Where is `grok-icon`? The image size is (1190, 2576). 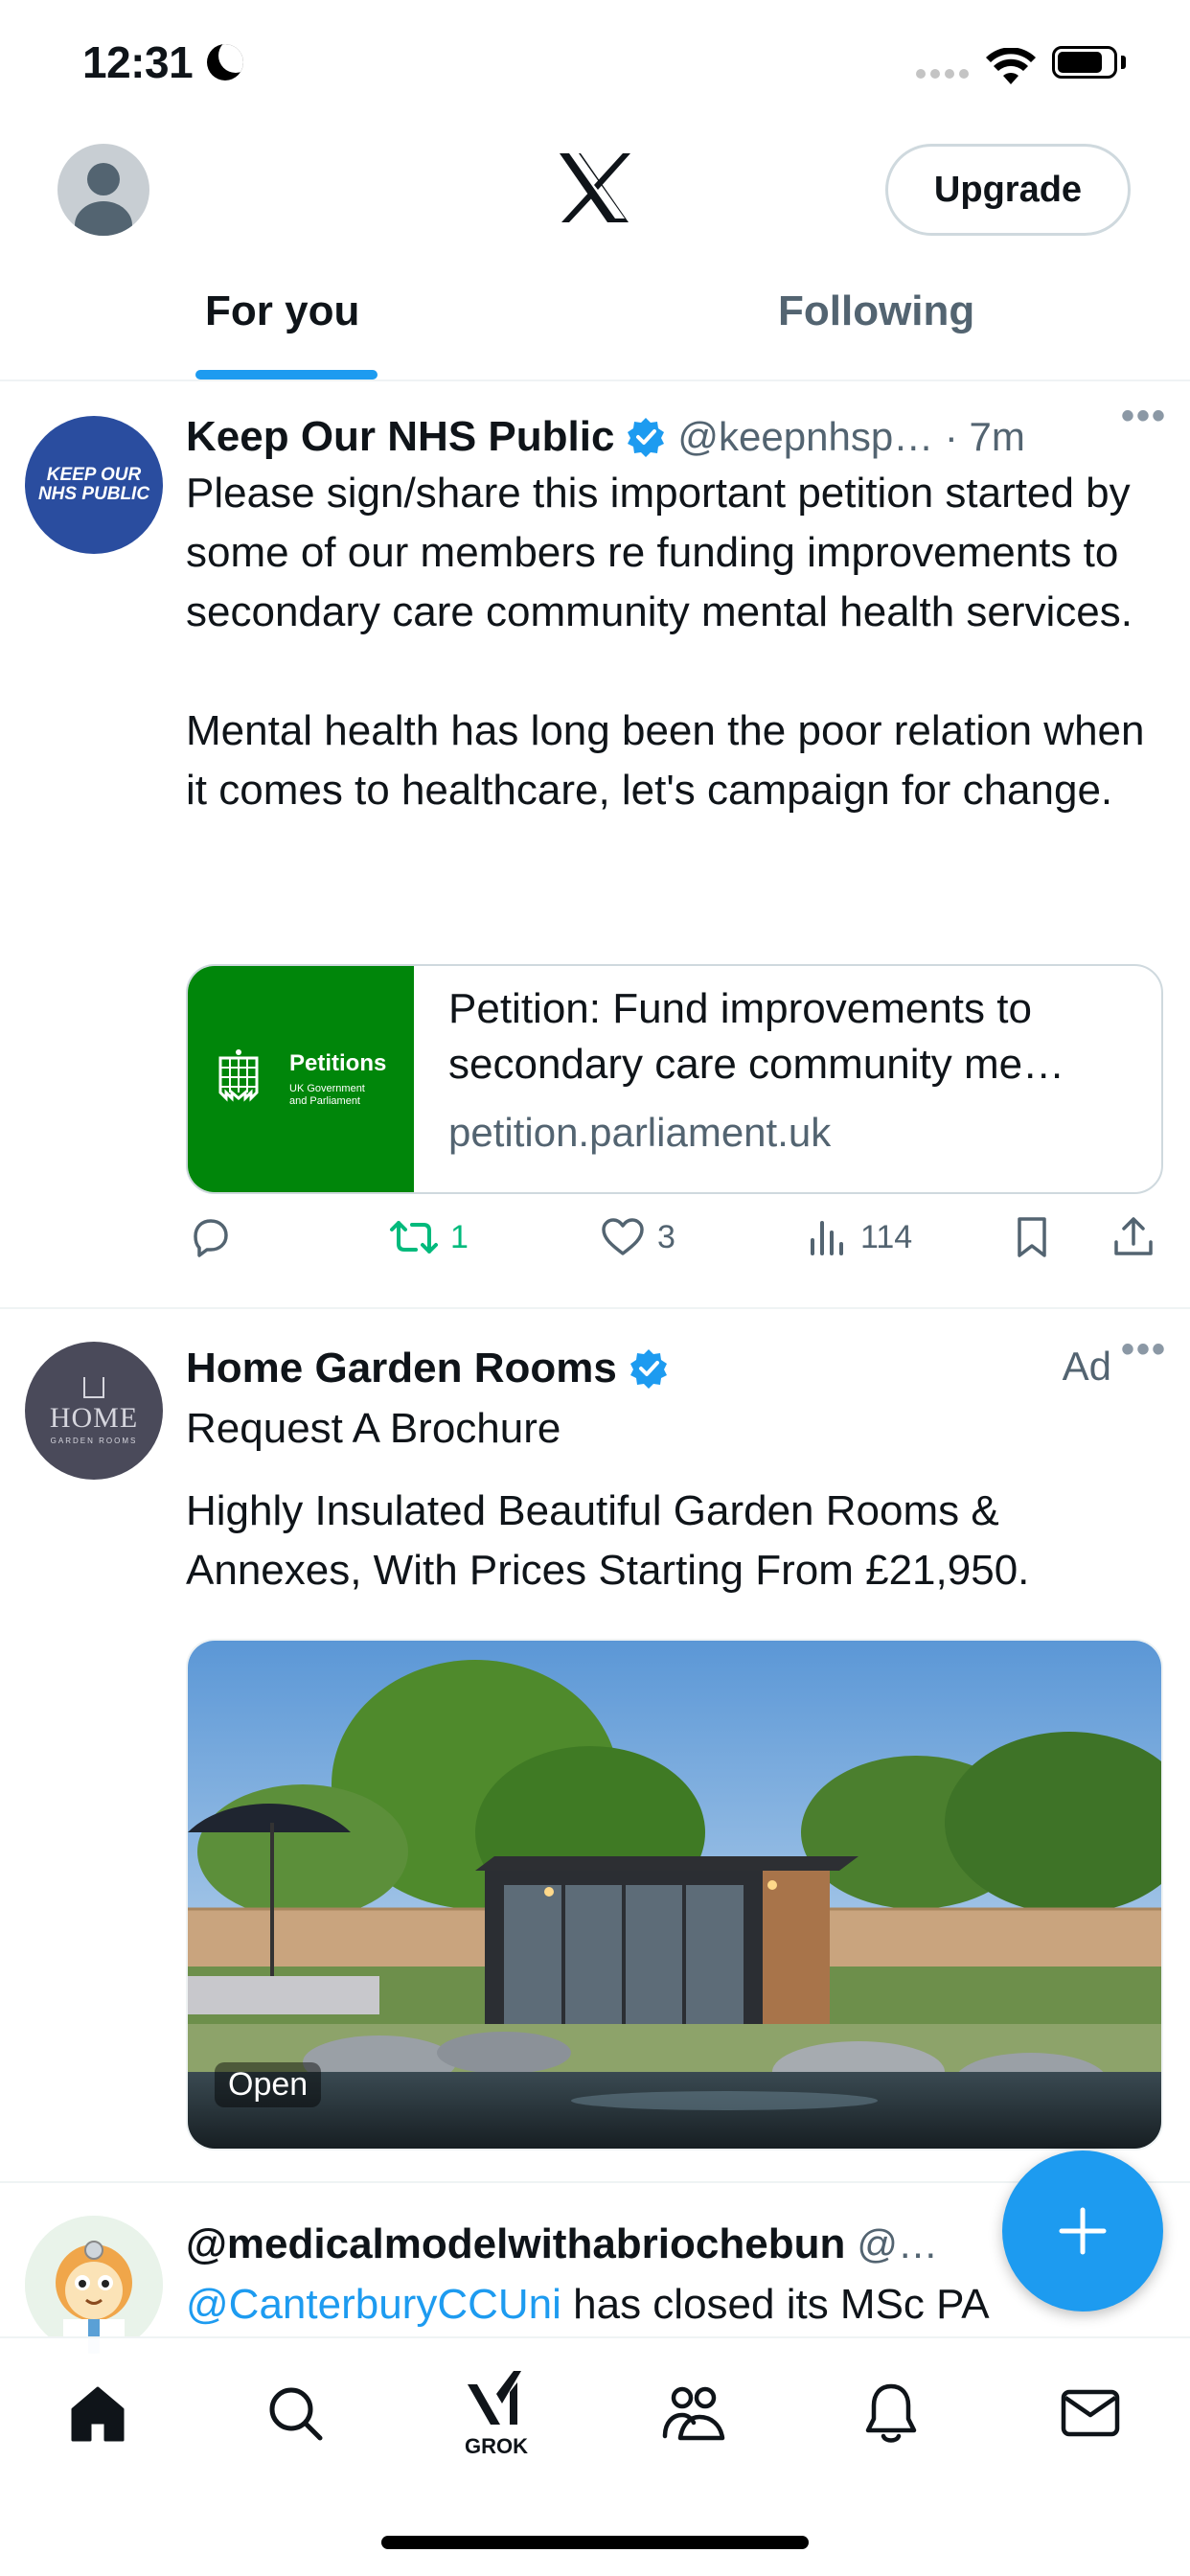
grok-icon is located at coordinates (495, 2398).